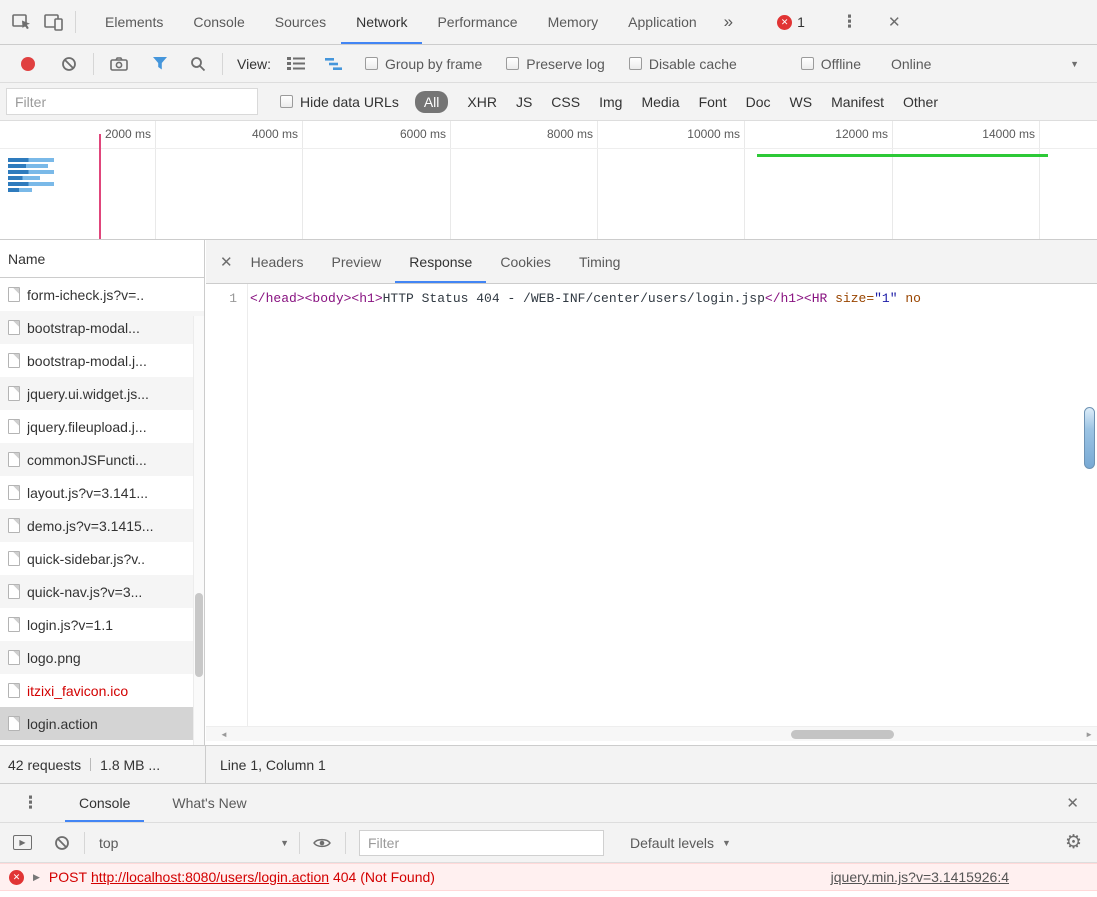 This screenshot has width=1097, height=897. What do you see at coordinates (295, 63) in the screenshot?
I see `small-rows-view-icon` at bounding box center [295, 63].